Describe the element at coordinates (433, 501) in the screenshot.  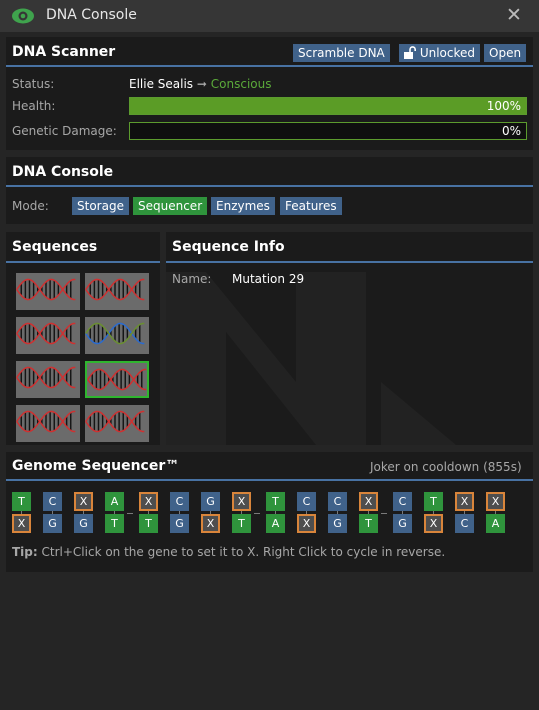
I see `gene-top-13: T` at that location.